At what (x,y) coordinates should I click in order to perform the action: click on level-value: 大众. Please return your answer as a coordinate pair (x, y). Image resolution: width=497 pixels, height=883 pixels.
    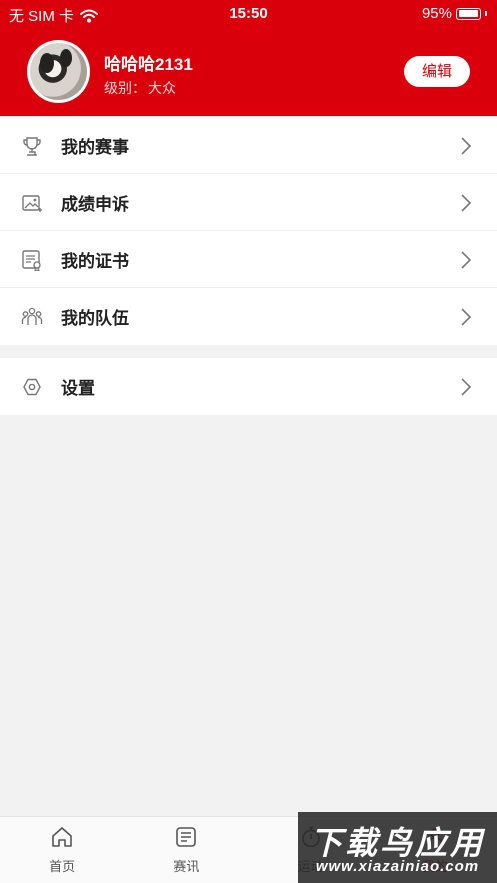
    Looking at the image, I should click on (162, 88).